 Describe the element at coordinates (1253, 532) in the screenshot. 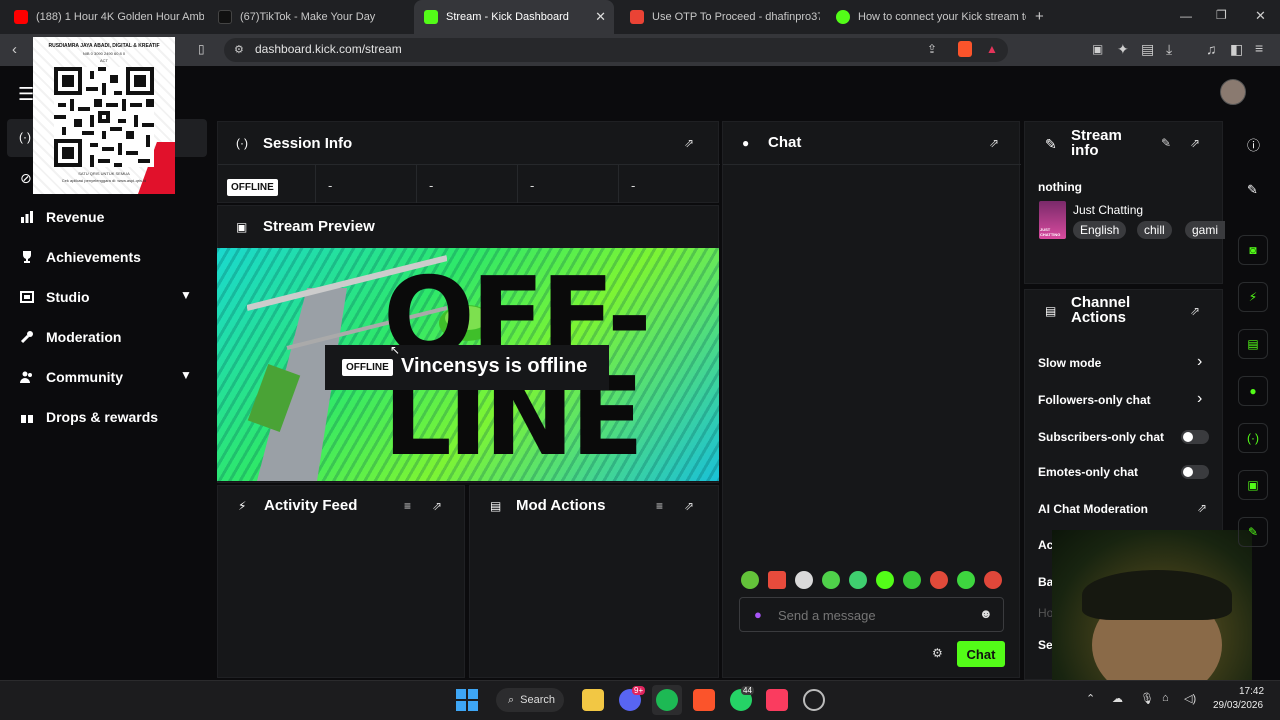

I see `rail-wrench-button: ✎` at that location.